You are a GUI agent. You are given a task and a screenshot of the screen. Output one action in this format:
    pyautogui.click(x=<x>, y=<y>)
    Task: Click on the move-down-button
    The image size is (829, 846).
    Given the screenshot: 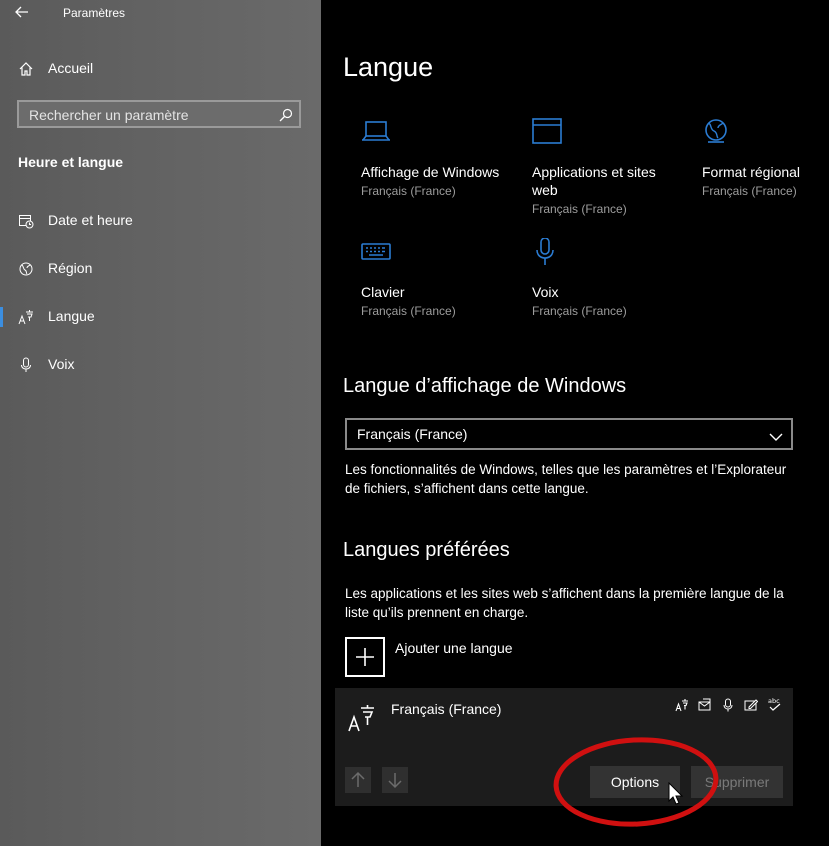 What is the action you would take?
    pyautogui.click(x=395, y=780)
    